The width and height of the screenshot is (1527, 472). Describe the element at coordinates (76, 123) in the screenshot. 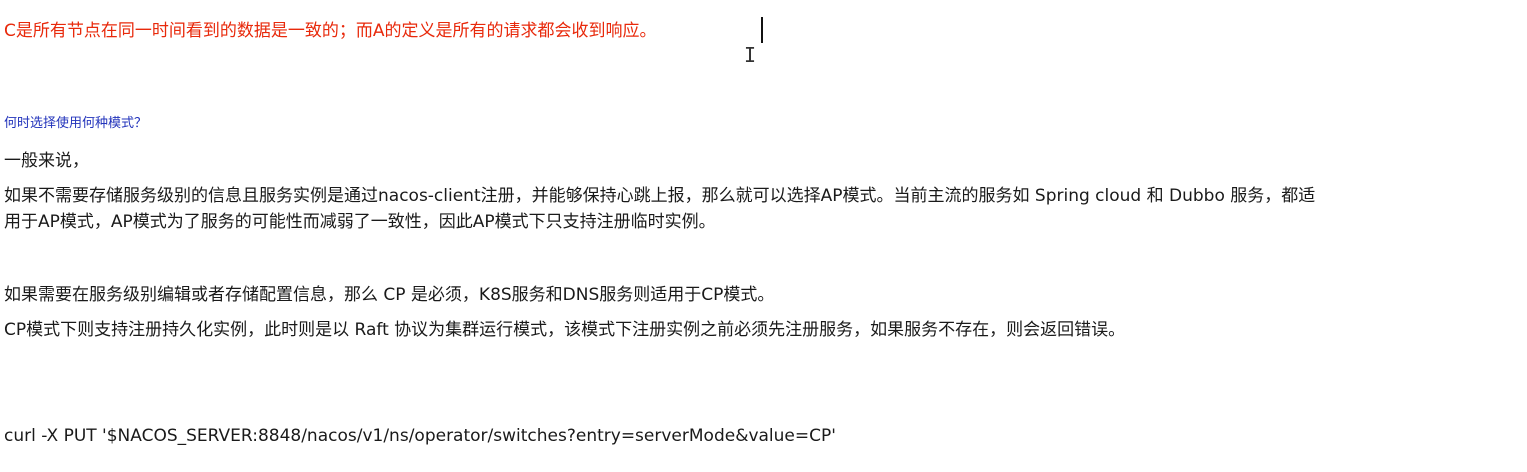

I see `section-heading: 何时选择使用何种模式？` at that location.